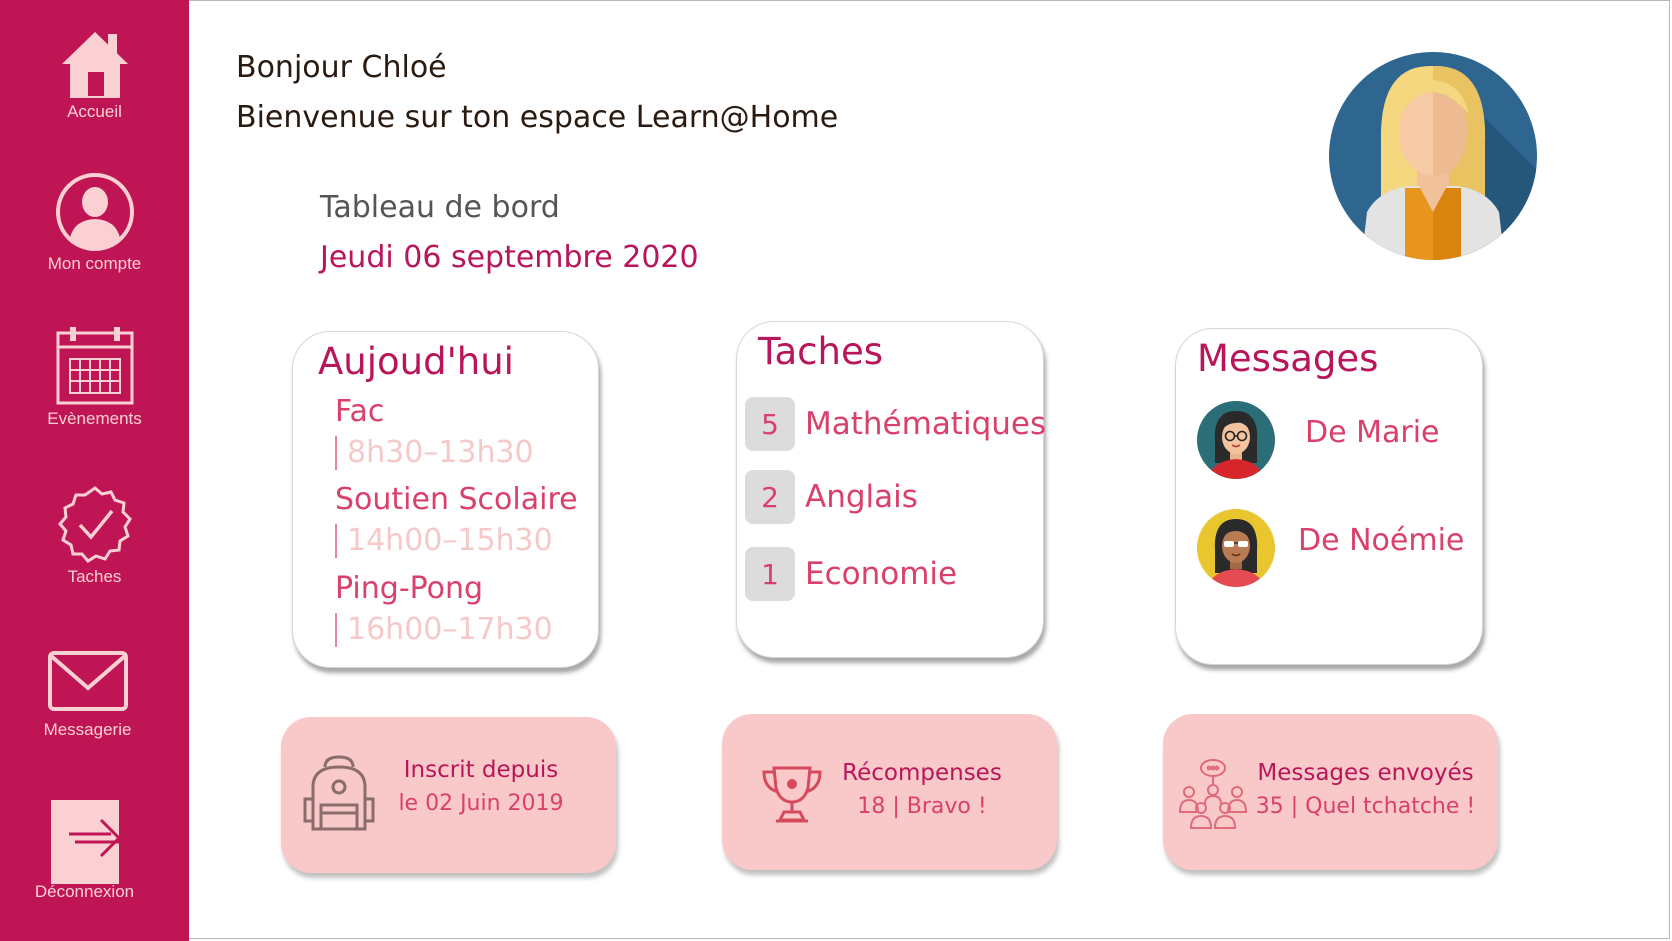  Describe the element at coordinates (84, 891) in the screenshot. I see `sidebar-item-label: Déconnexion` at that location.